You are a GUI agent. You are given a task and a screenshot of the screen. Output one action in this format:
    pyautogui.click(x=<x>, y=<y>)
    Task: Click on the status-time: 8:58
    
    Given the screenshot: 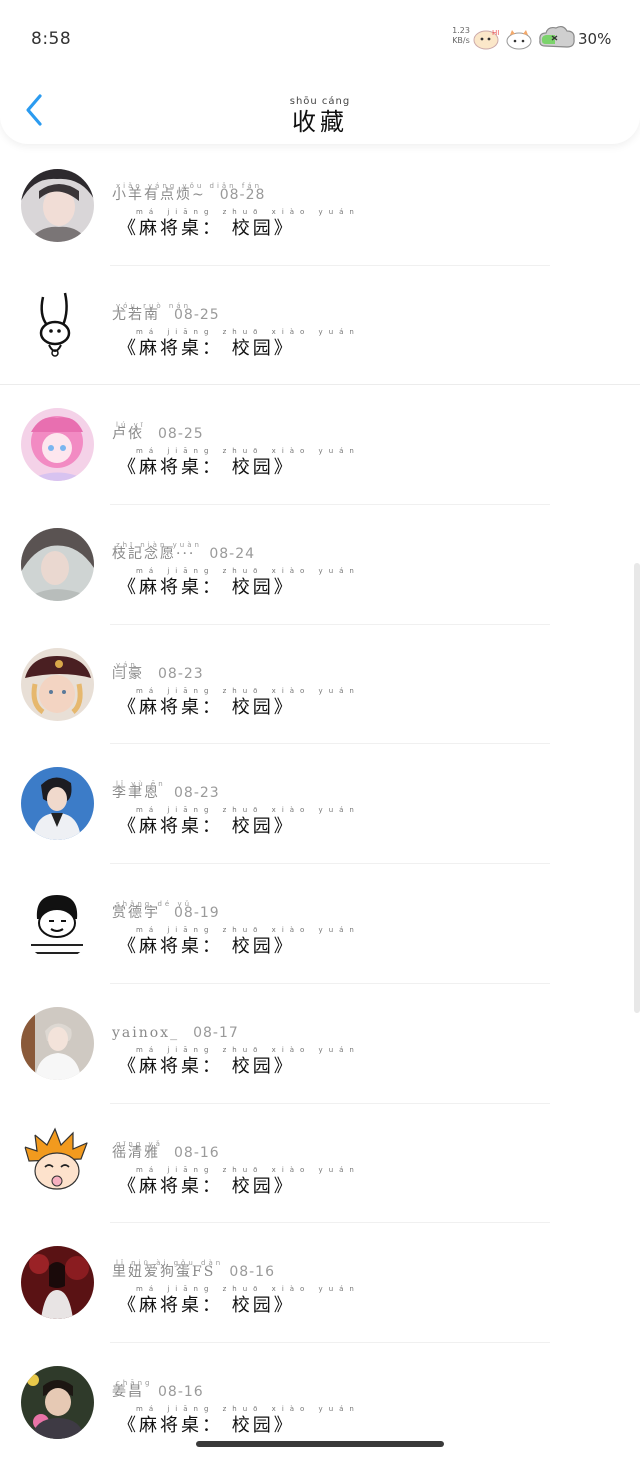 What is the action you would take?
    pyautogui.click(x=51, y=39)
    